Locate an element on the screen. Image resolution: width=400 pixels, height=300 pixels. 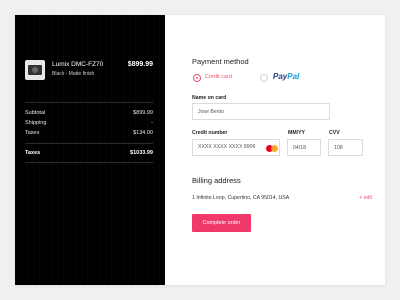
payment-method-title: Payment method is located at coordinates (220, 61).